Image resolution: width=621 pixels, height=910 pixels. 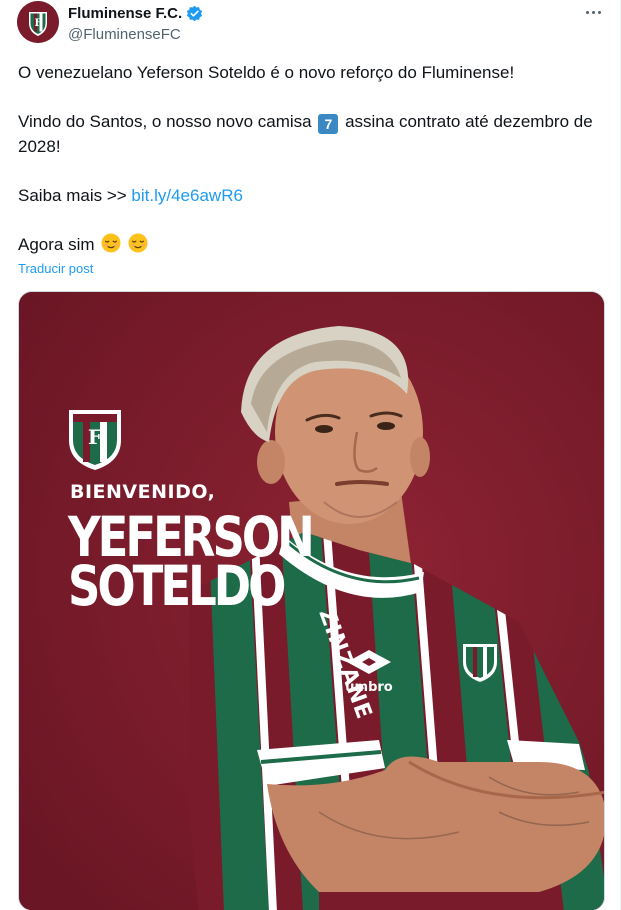 What do you see at coordinates (143, 492) in the screenshot?
I see `welcome-title: BIENVENIDO,` at bounding box center [143, 492].